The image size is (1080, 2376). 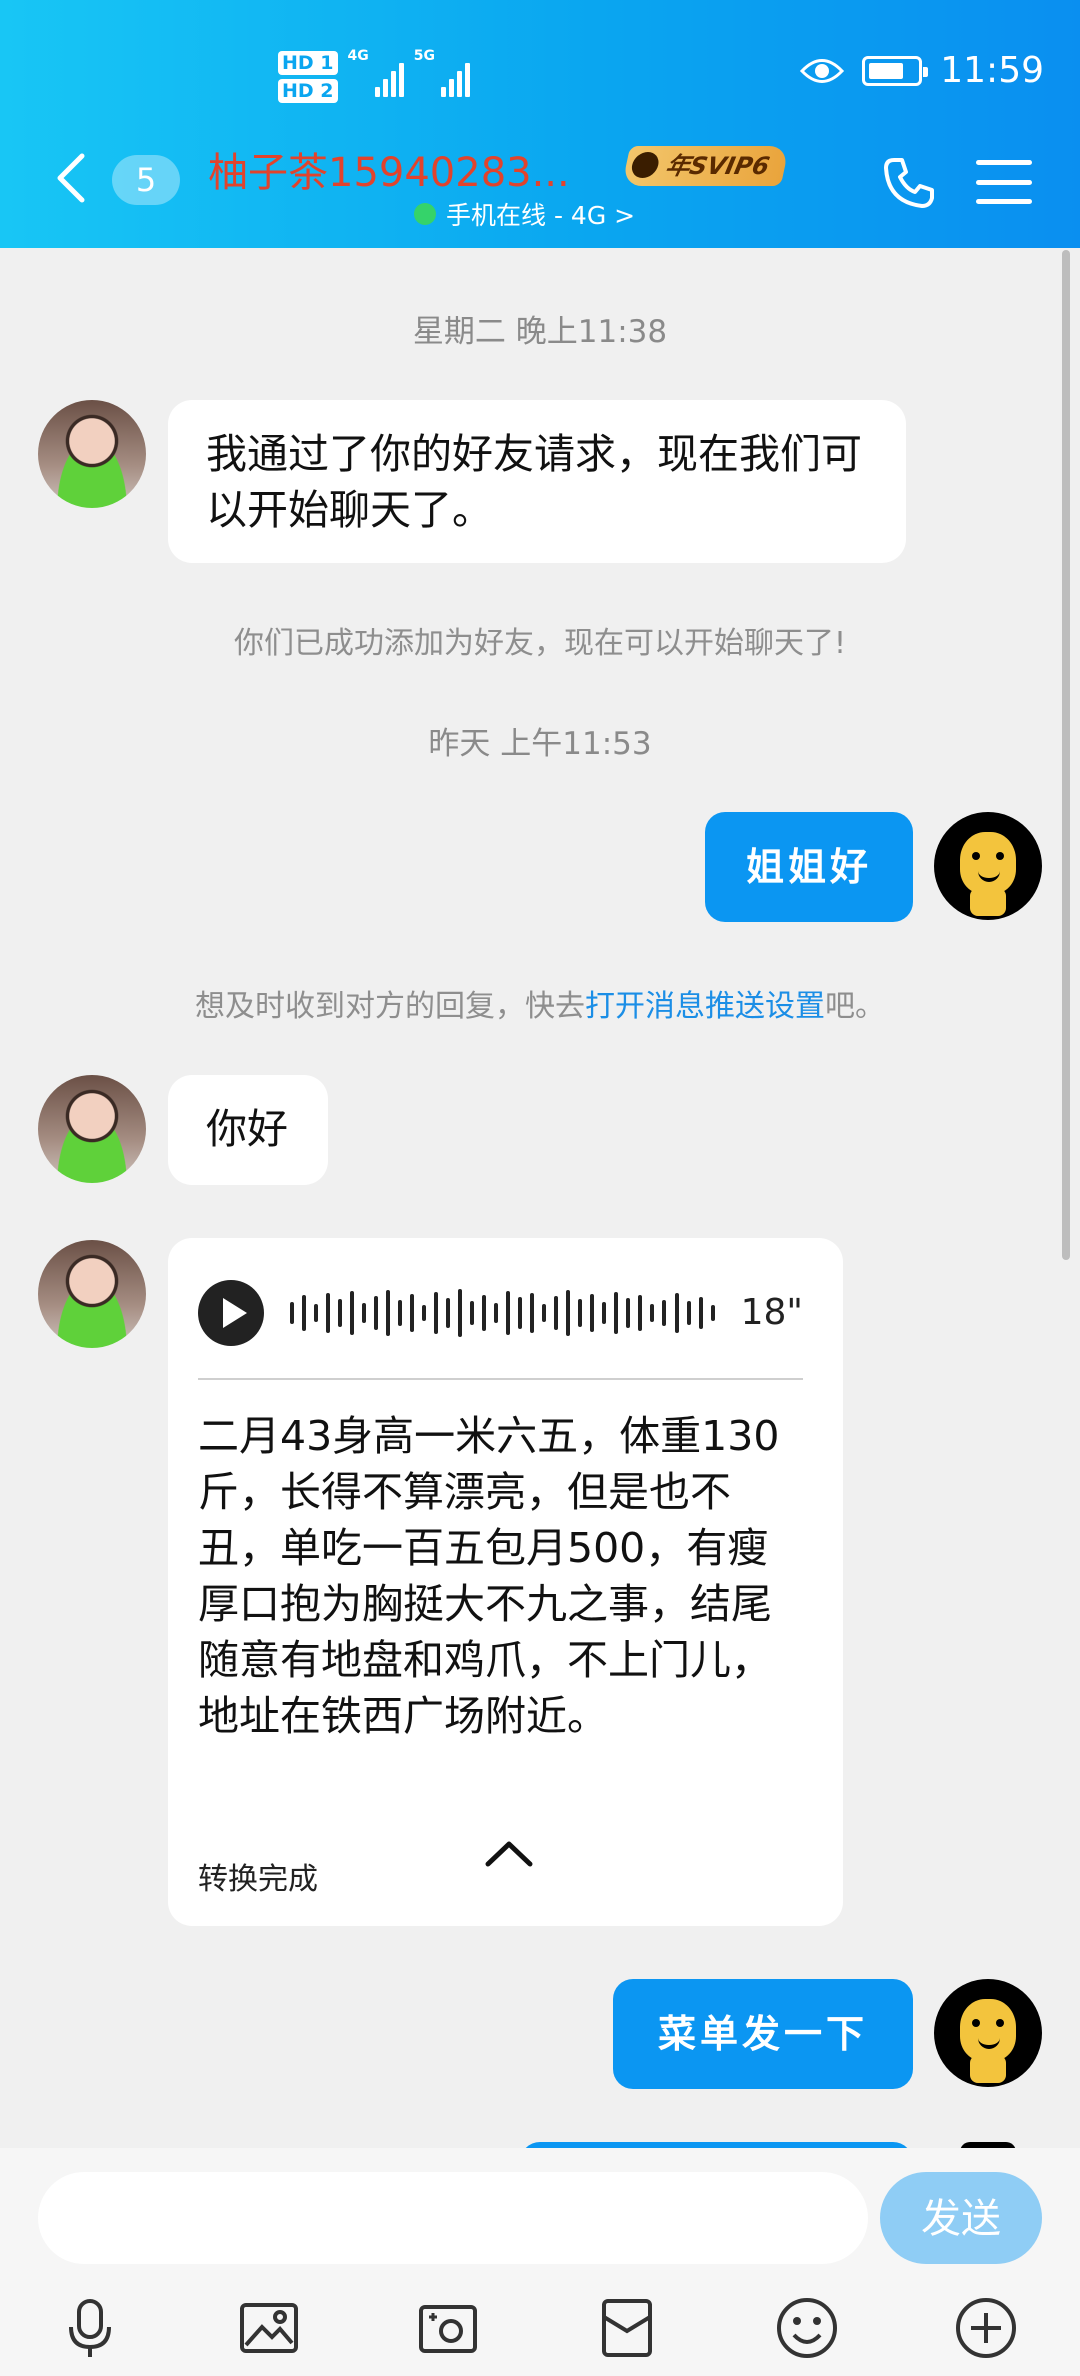 What do you see at coordinates (502, 1313) in the screenshot?
I see `waveform` at bounding box center [502, 1313].